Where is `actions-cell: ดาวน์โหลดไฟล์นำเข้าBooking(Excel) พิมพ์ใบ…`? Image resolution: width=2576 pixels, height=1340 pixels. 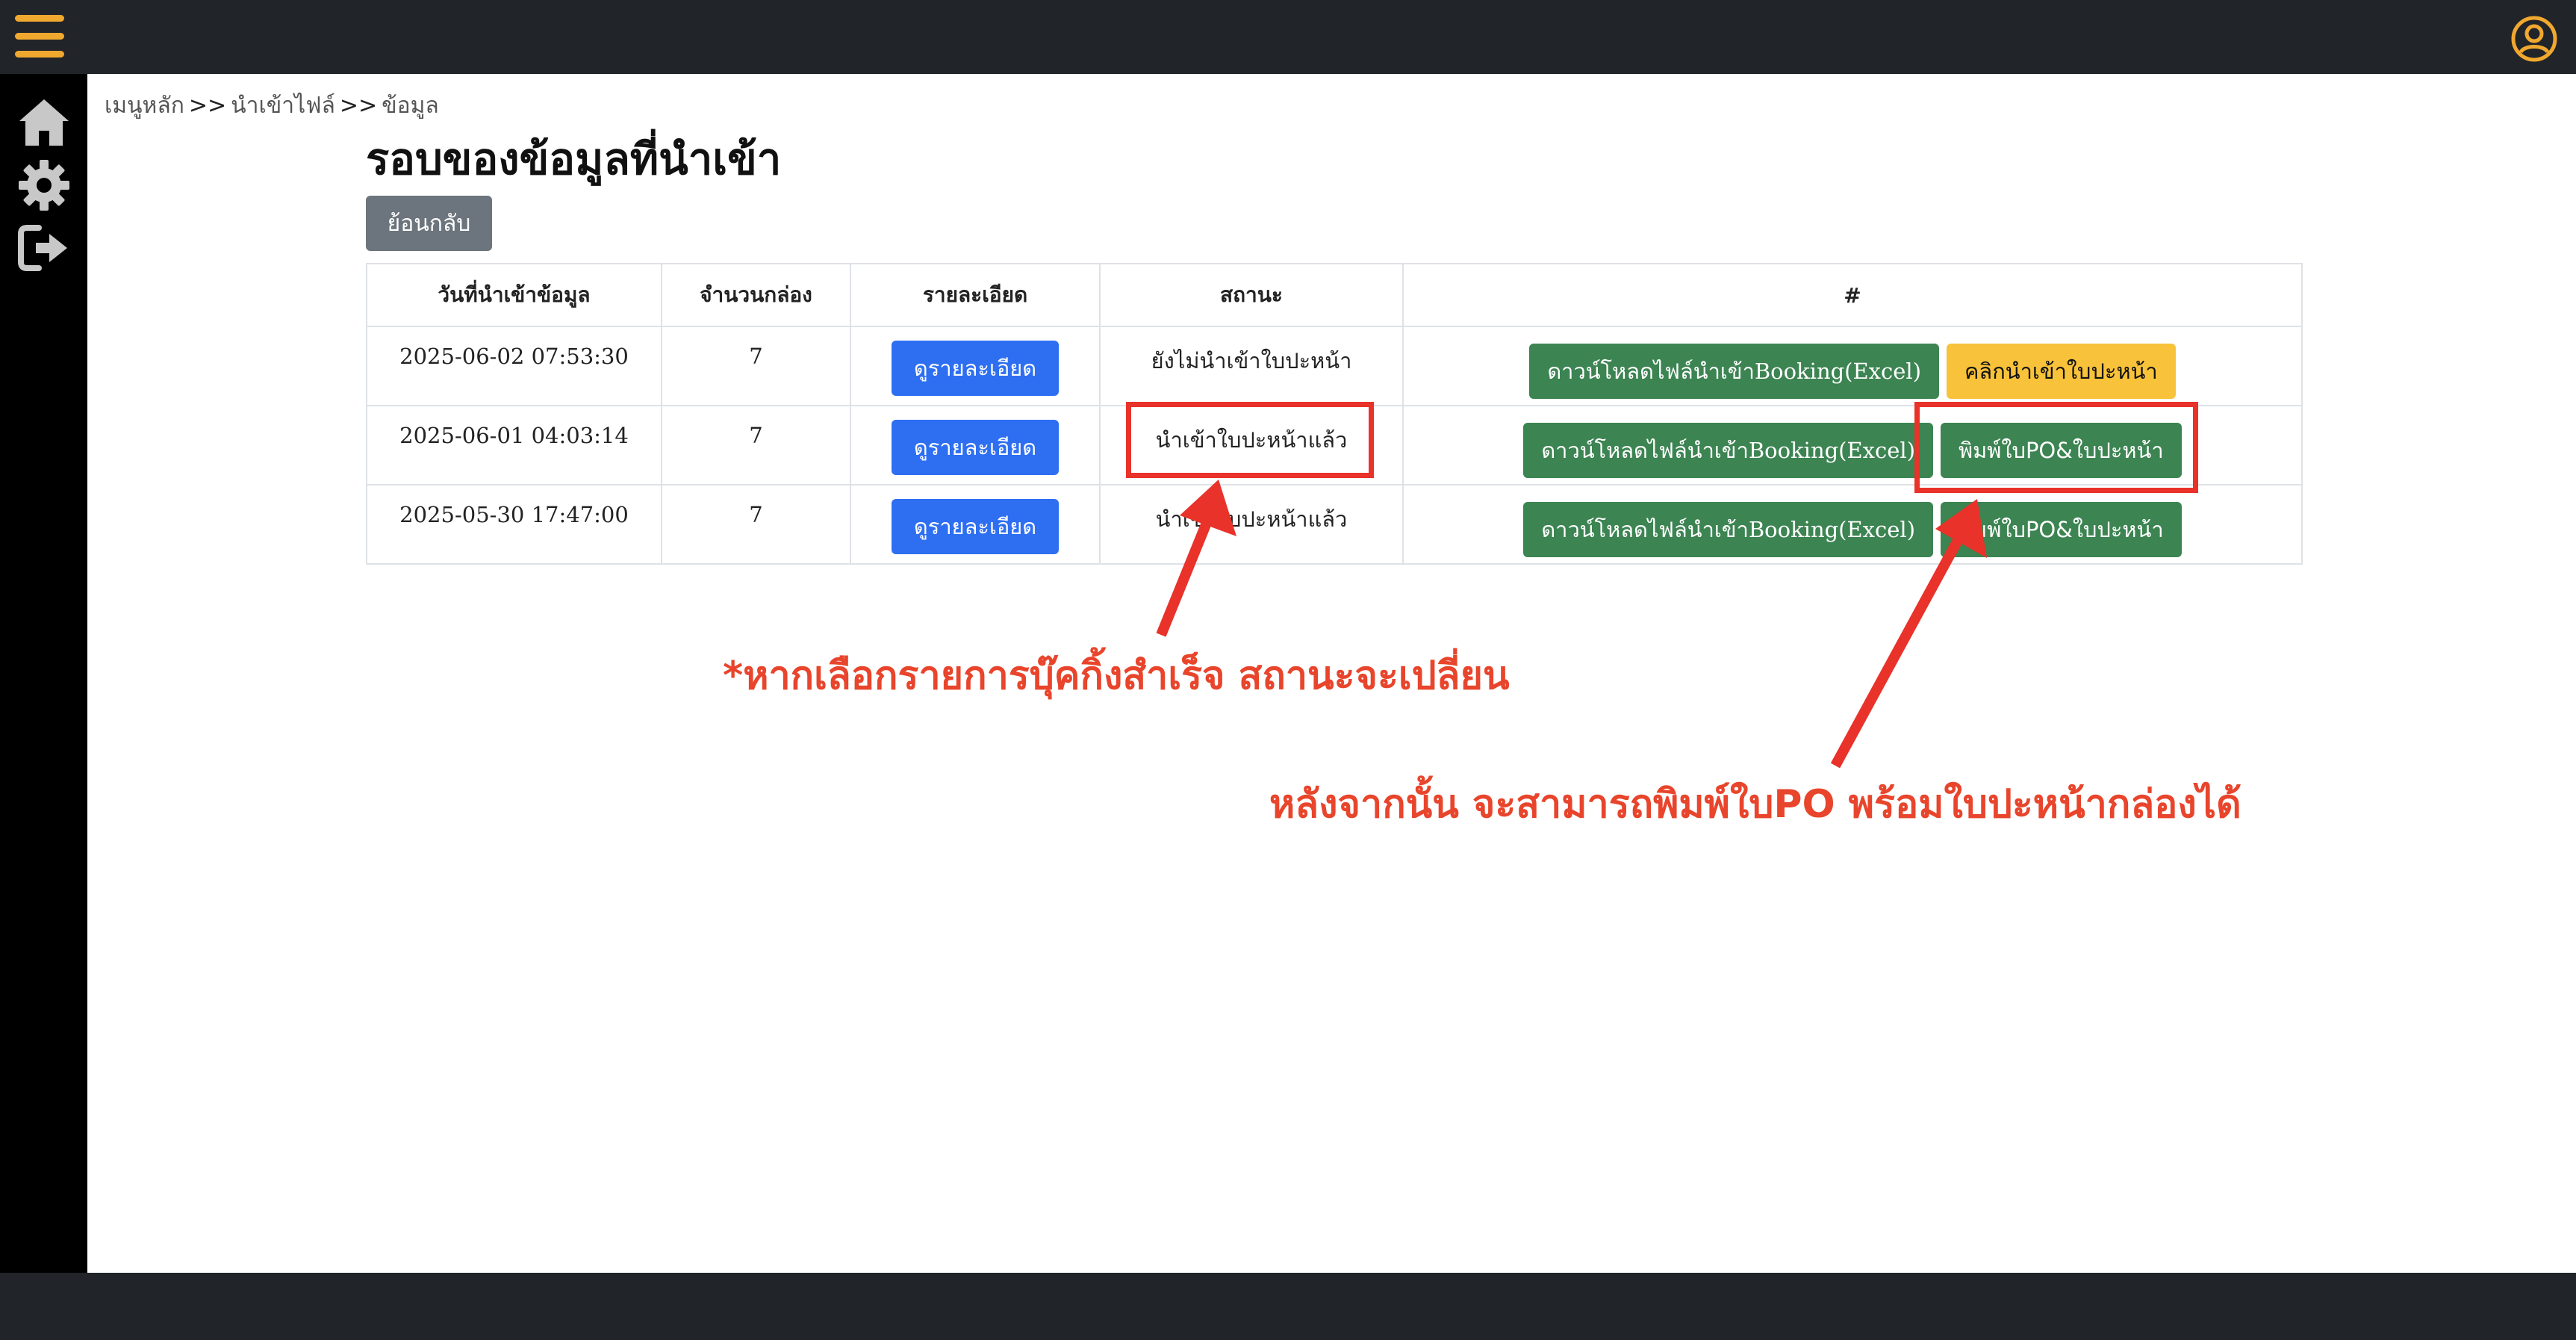
actions-cell: ดาวน์โหลดไฟล์นำเข้าBooking(Excel) พิมพ์ใบ… is located at coordinates (1852, 524).